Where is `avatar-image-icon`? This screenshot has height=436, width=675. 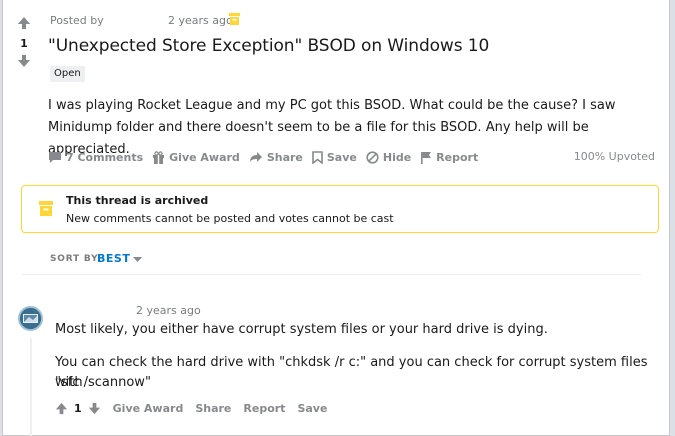 avatar-image-icon is located at coordinates (30, 318).